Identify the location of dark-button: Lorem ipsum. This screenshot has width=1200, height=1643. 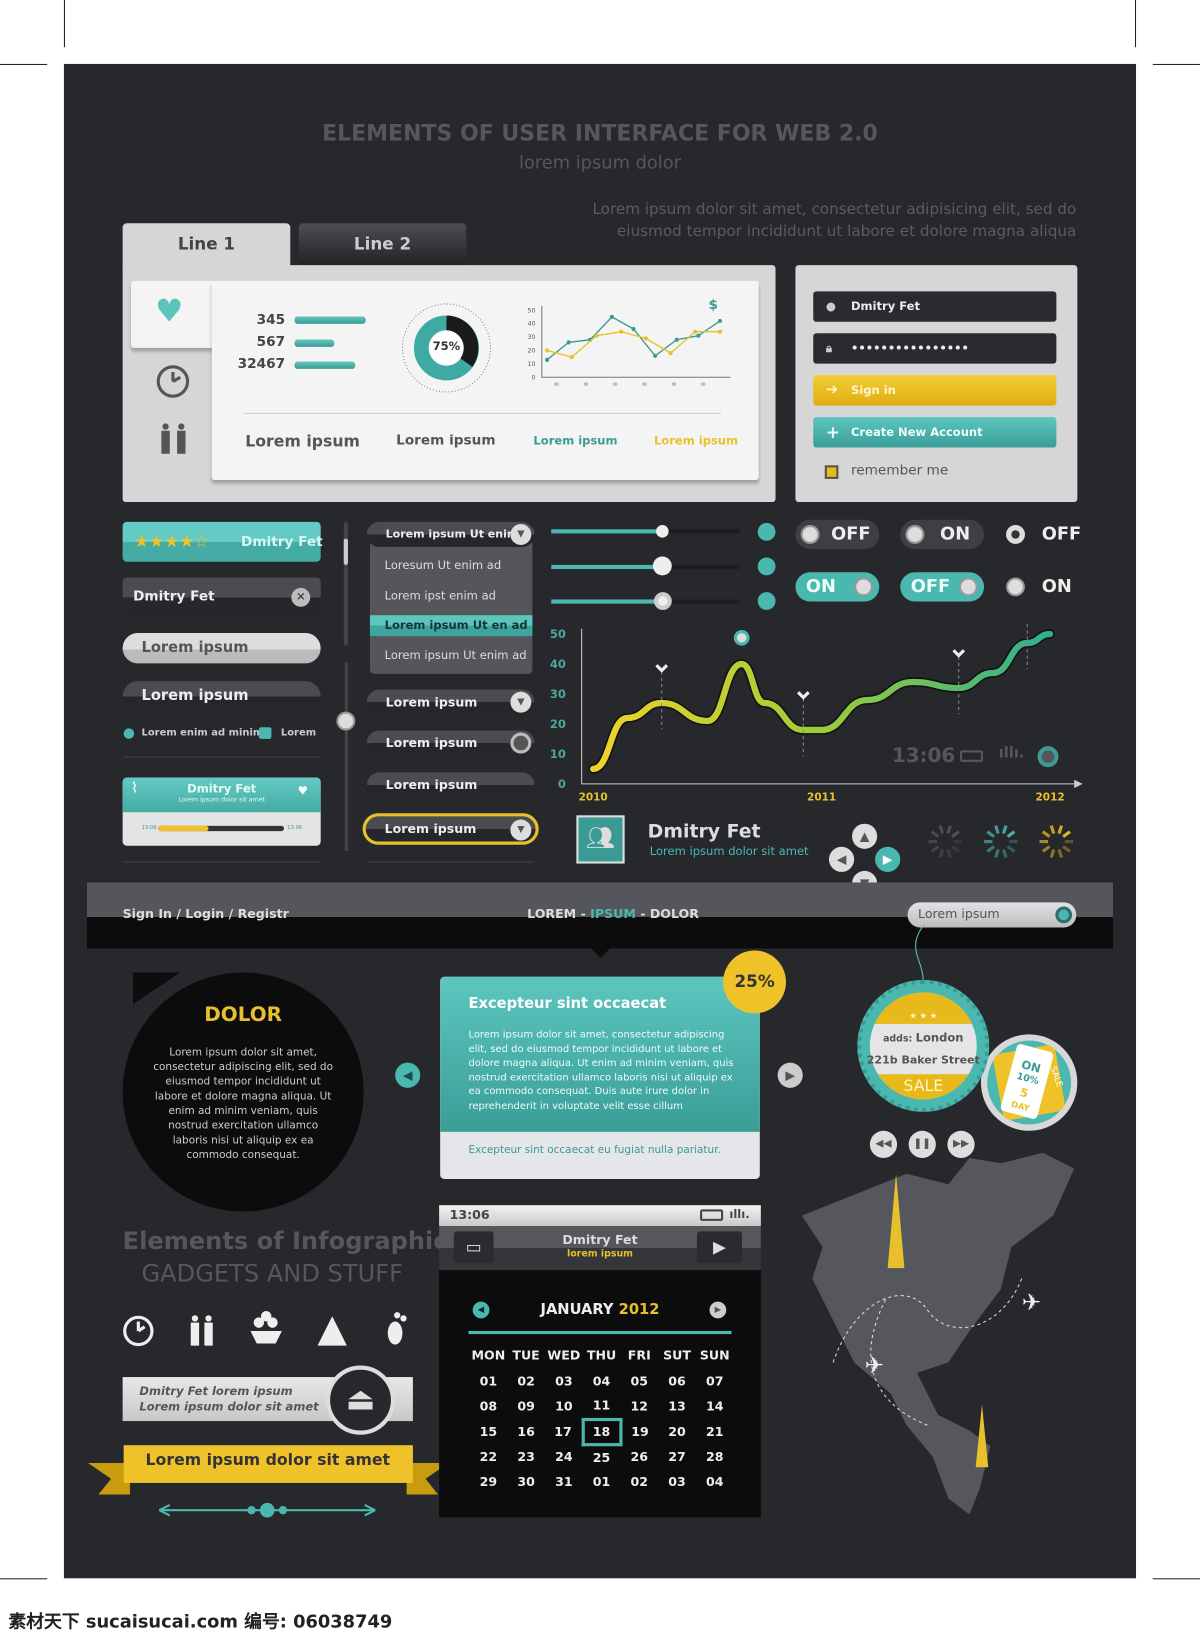
(221, 696).